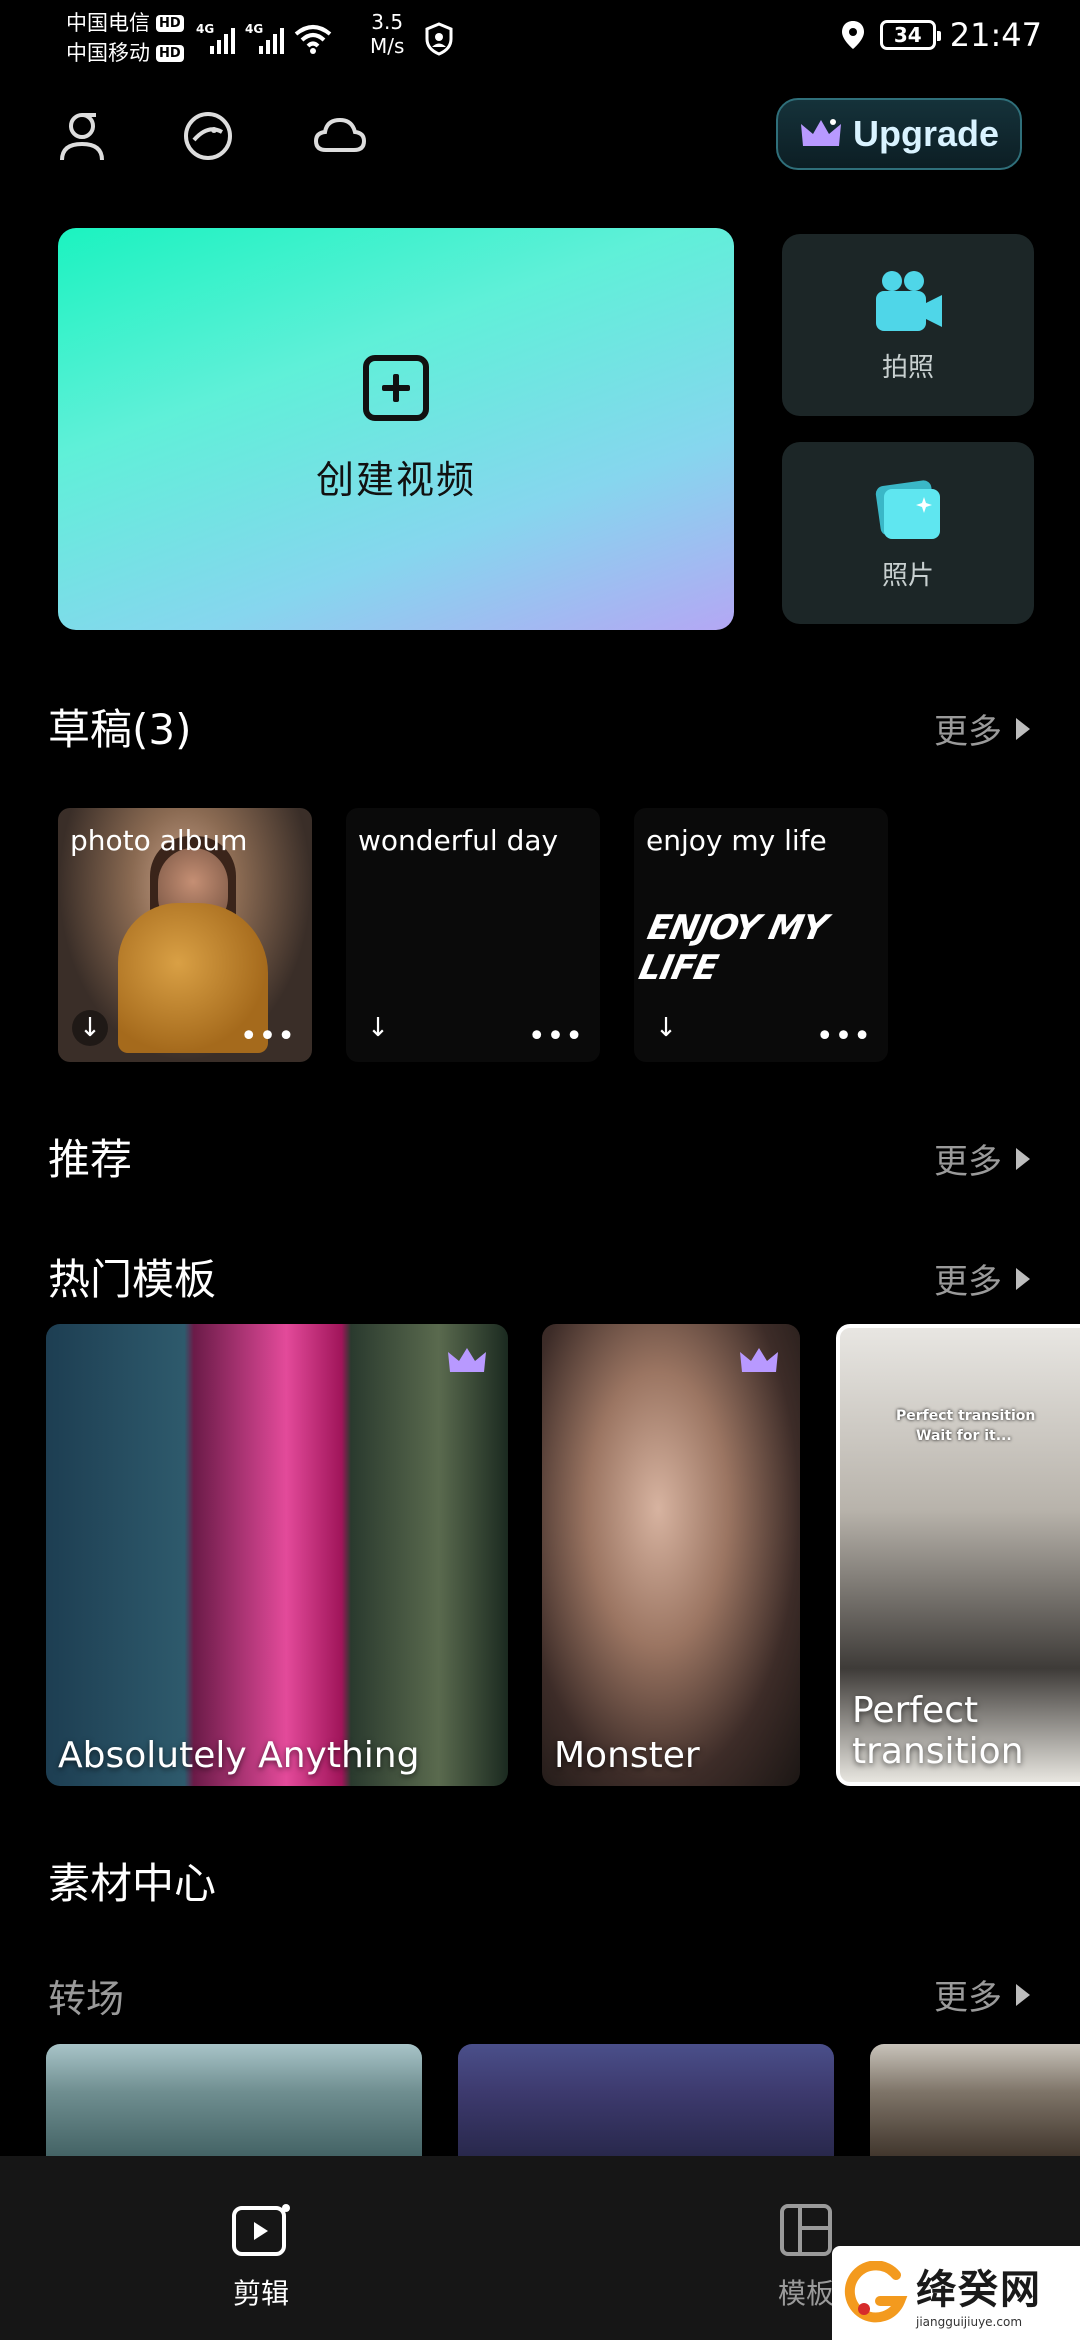 The width and height of the screenshot is (1080, 2340). I want to click on watermark-logo-icon, so click(876, 2292).